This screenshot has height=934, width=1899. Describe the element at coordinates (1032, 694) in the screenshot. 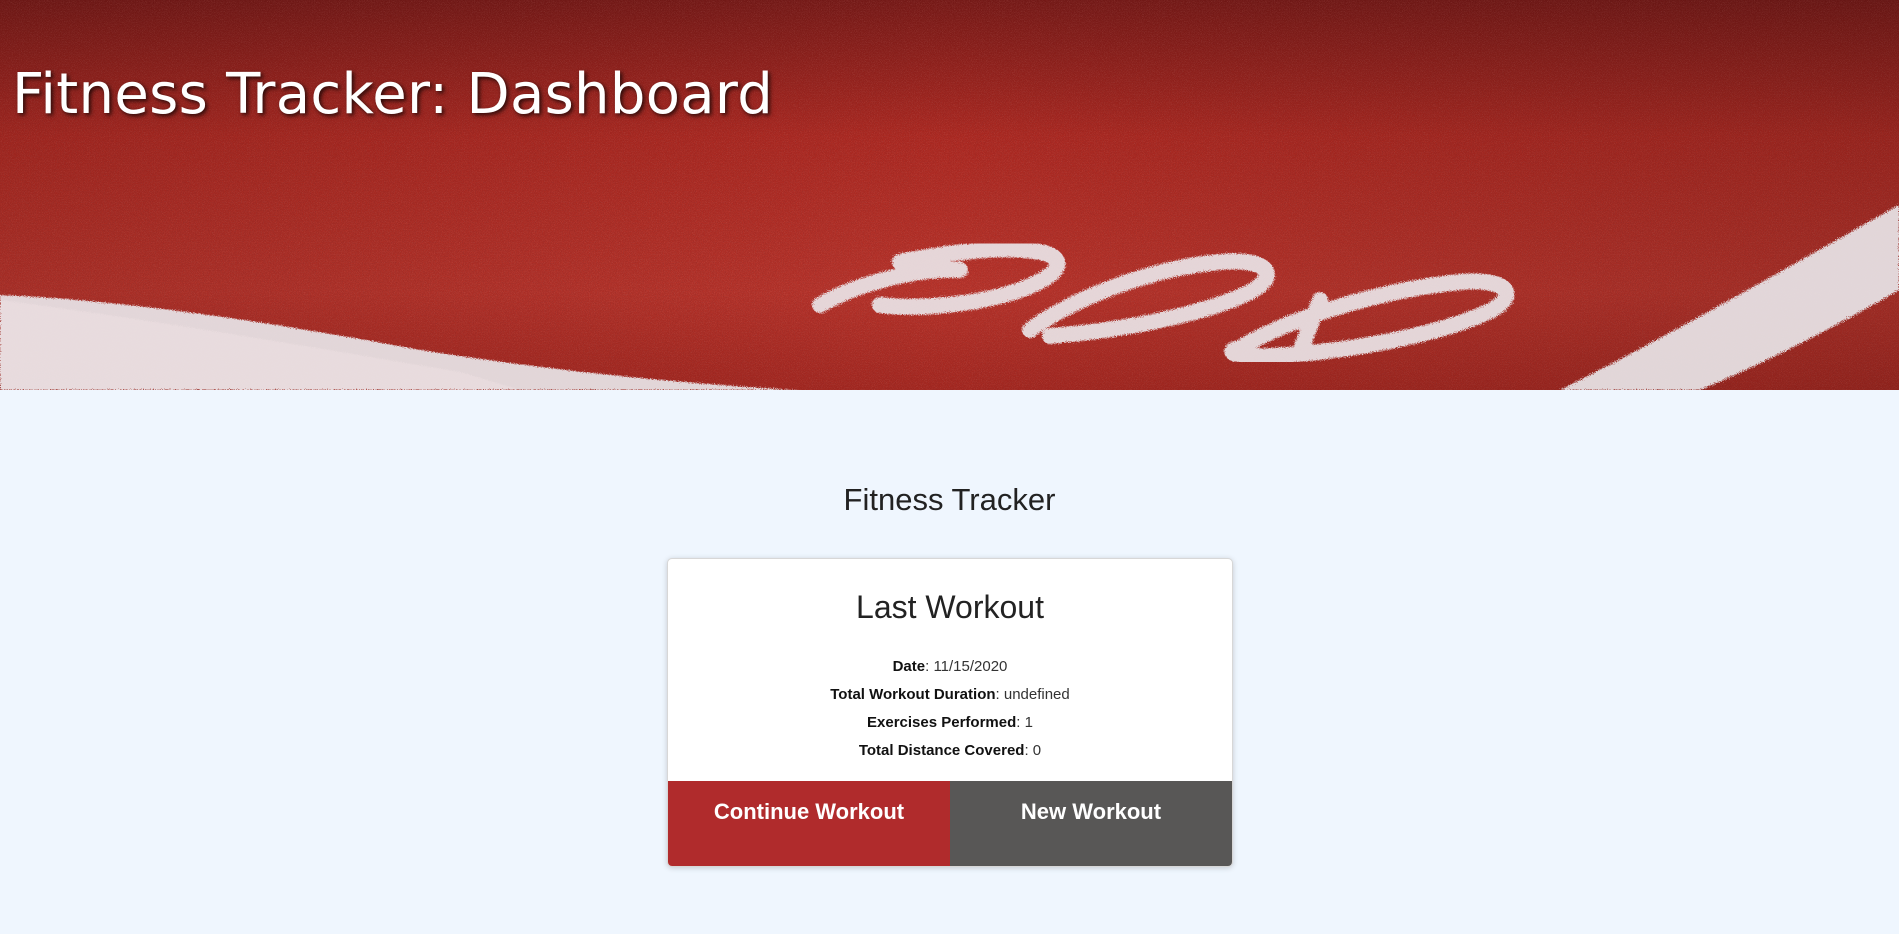

I see `stat-value: : undefined` at that location.